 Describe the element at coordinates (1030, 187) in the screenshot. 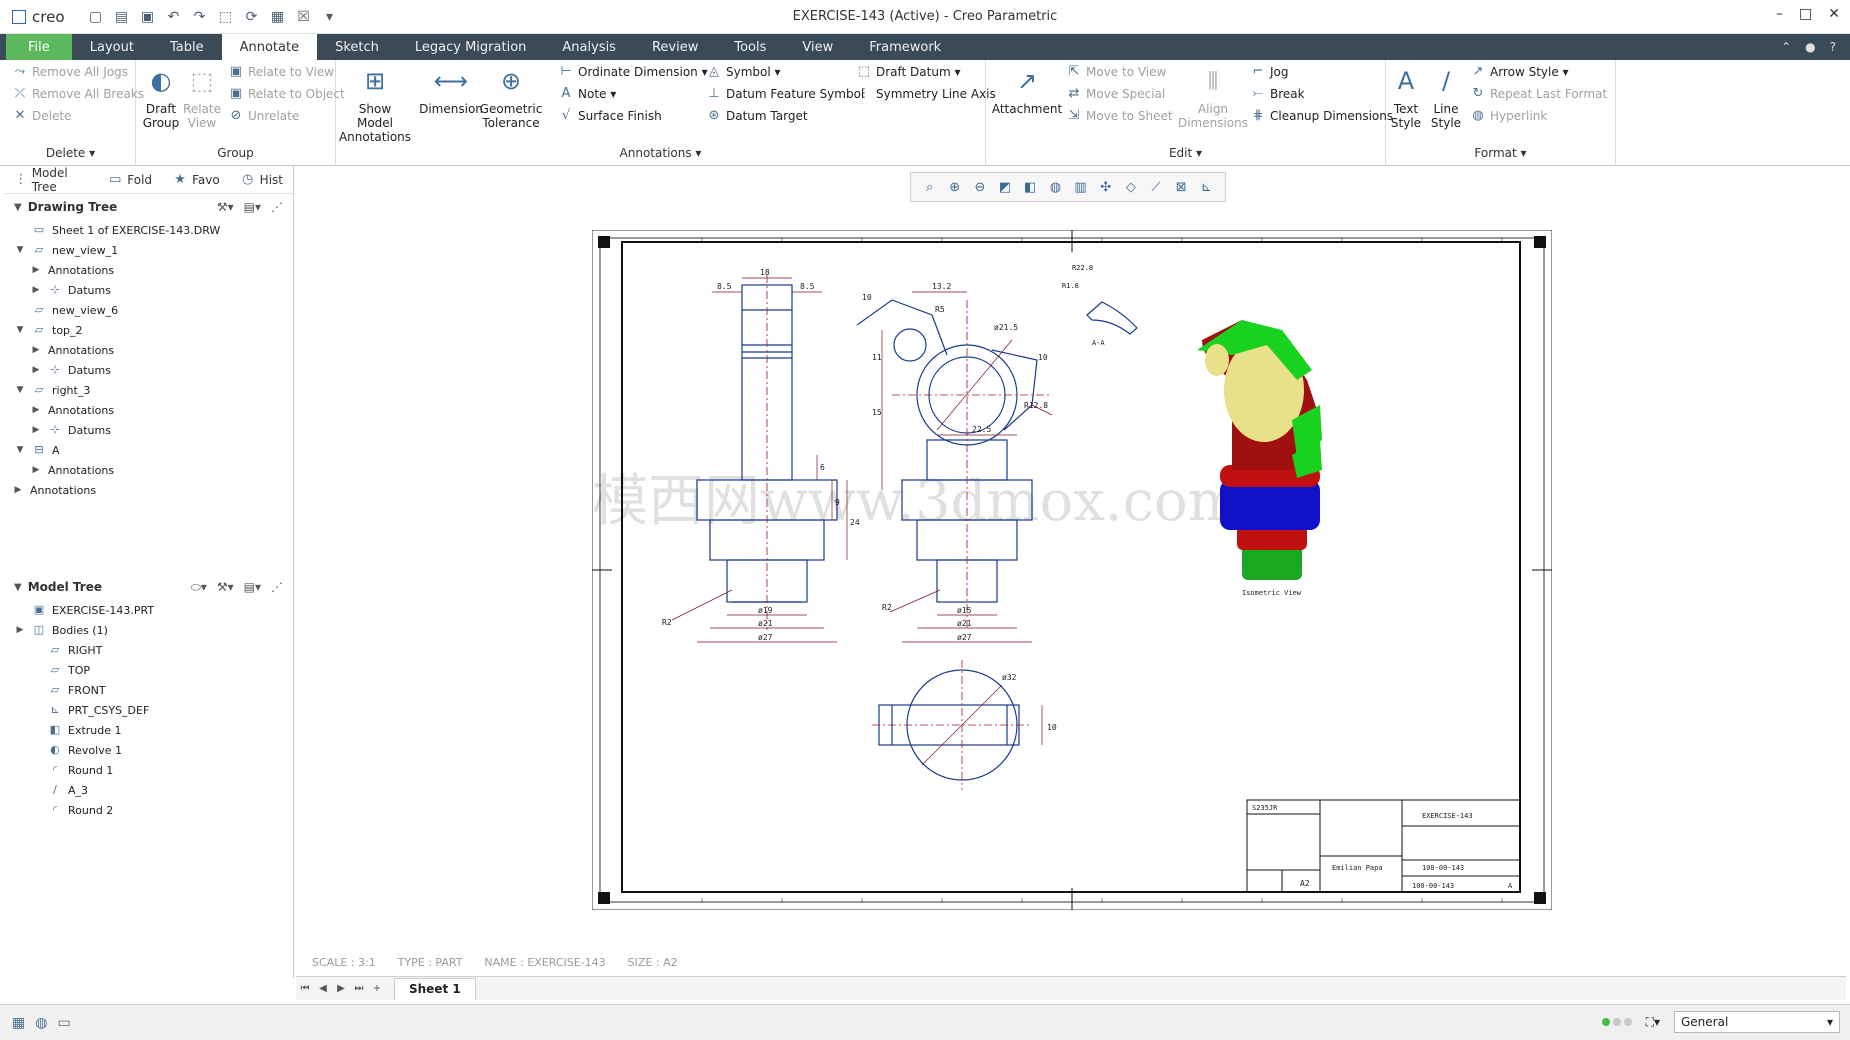

I see `display-style-icon: ◧` at that location.